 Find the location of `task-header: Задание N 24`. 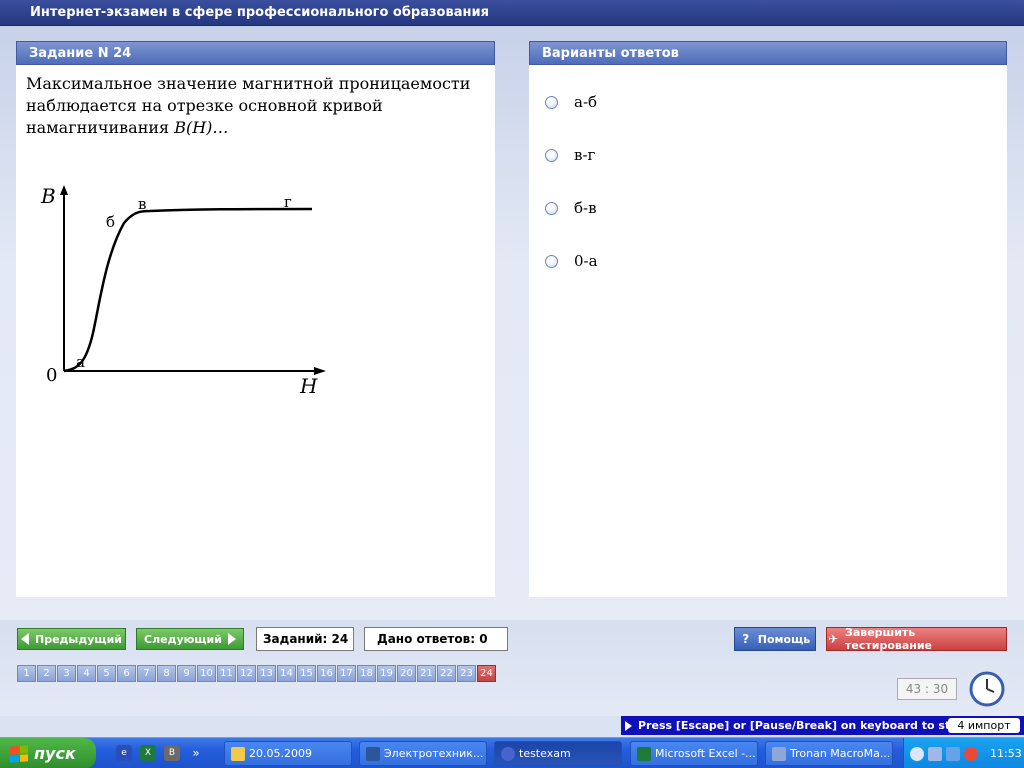

task-header: Задание N 24 is located at coordinates (255, 53).